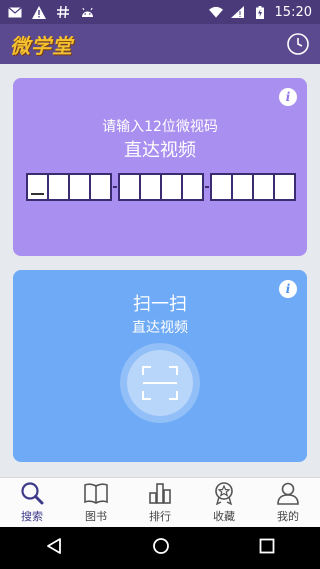 Image resolution: width=320 pixels, height=569 pixels. Describe the element at coordinates (54, 548) in the screenshot. I see `back-icon` at that location.